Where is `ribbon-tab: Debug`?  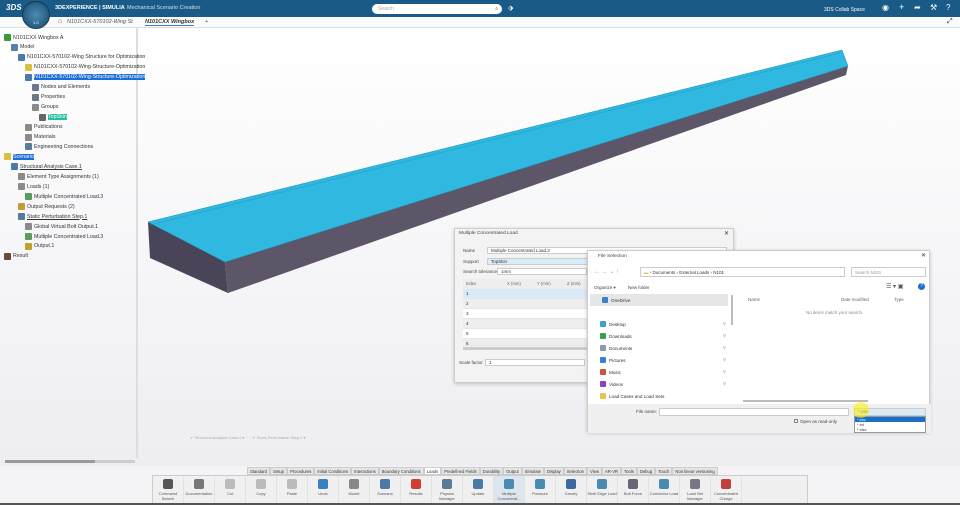 ribbon-tab: Debug is located at coordinates (646, 471).